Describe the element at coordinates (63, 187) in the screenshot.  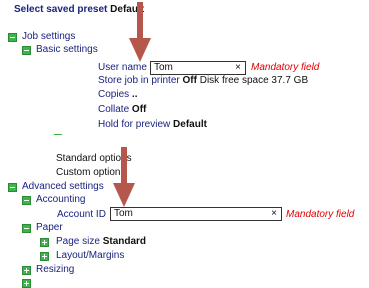
I see `tree-item-advanced-settings: Advanced settings` at that location.